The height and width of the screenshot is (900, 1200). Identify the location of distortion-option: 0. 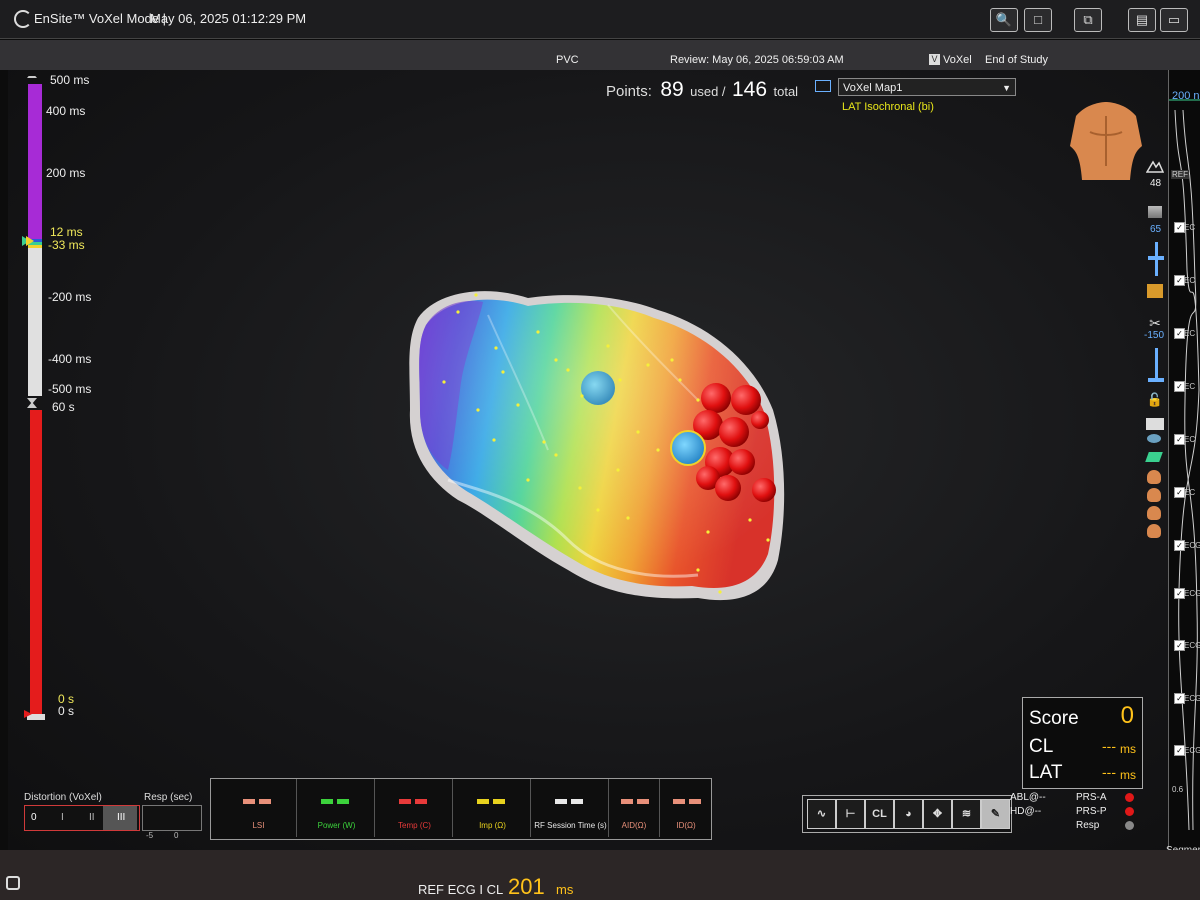
(34, 817).